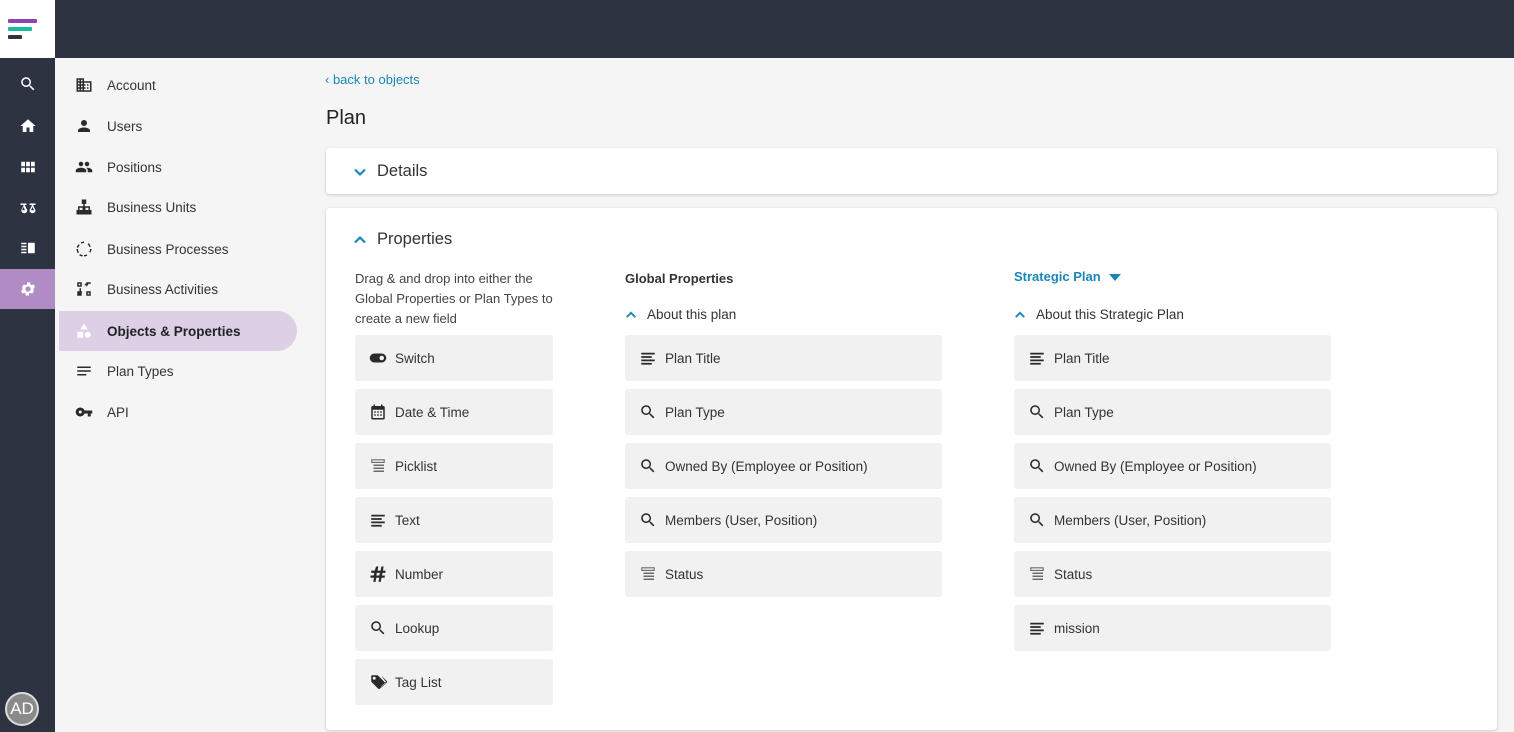  Describe the element at coordinates (346, 118) in the screenshot. I see `page-title: Plan` at that location.